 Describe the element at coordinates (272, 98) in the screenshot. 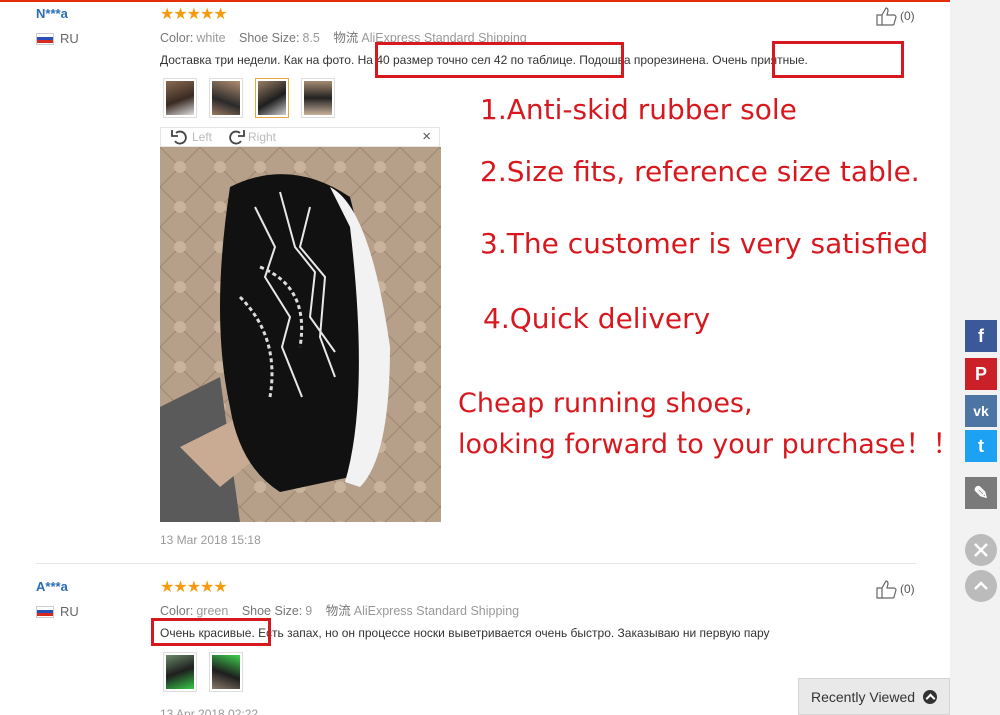

I see `review-photo-thumbnail-selected` at that location.